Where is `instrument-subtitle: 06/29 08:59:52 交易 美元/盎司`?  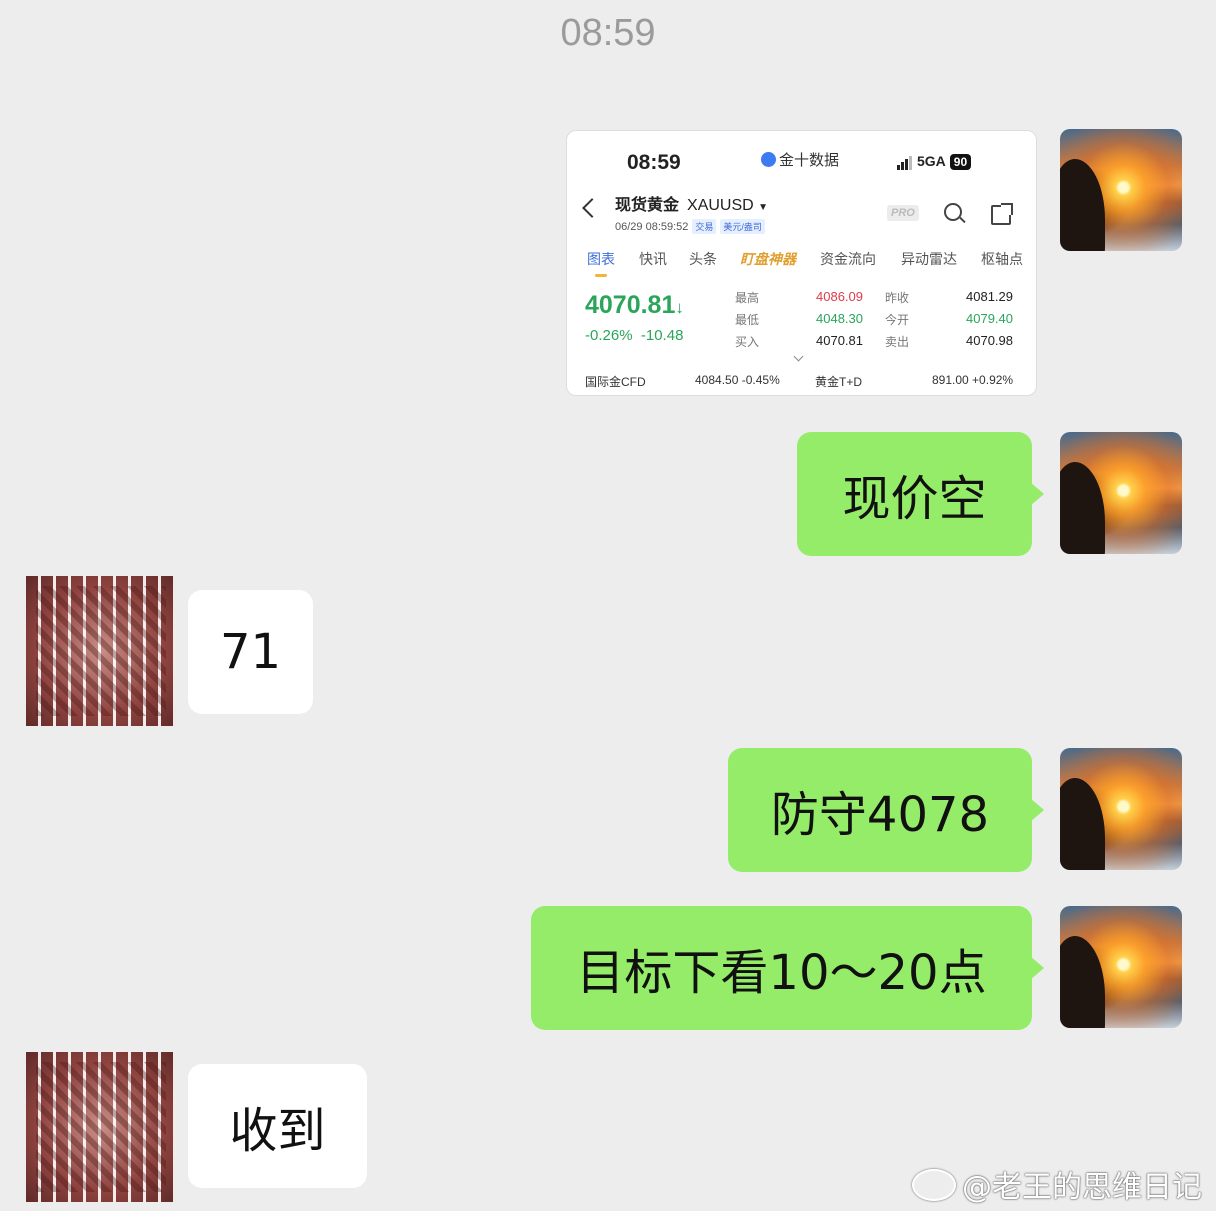 instrument-subtitle: 06/29 08:59:52 交易 美元/盎司 is located at coordinates (690, 226).